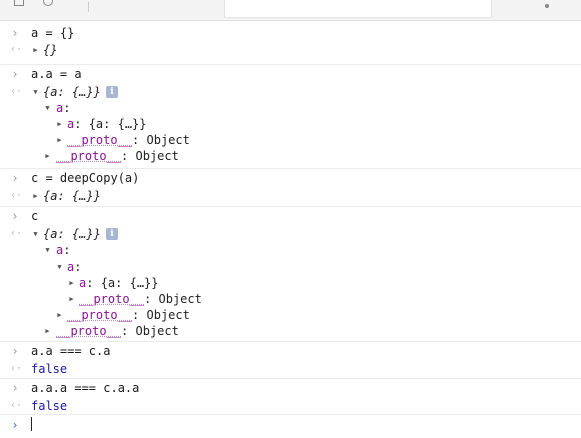 The image size is (581, 438). I want to click on console-input-entry: › a.a.a === c.a.a, so click(290, 387).